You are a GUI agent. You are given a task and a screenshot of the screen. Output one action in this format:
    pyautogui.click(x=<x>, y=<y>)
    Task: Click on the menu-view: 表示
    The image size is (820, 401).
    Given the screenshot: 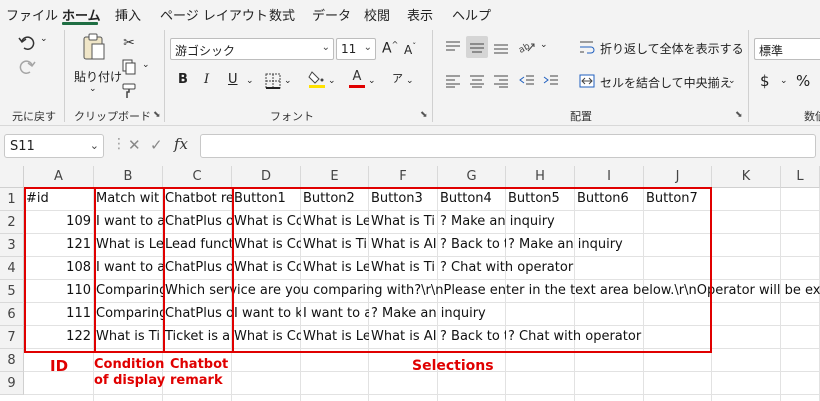 What is the action you would take?
    pyautogui.click(x=420, y=14)
    